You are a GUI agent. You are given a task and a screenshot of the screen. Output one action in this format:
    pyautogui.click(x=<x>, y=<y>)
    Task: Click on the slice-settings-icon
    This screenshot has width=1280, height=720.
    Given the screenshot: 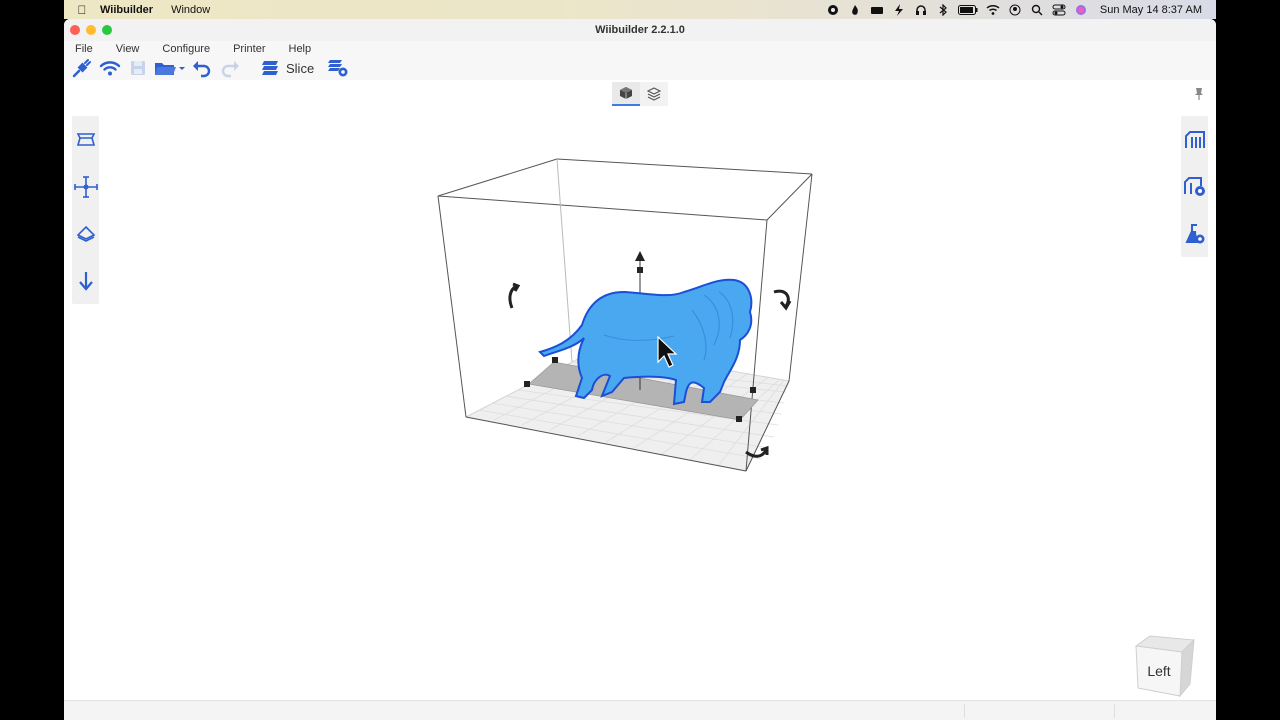 What is the action you would take?
    pyautogui.click(x=338, y=68)
    